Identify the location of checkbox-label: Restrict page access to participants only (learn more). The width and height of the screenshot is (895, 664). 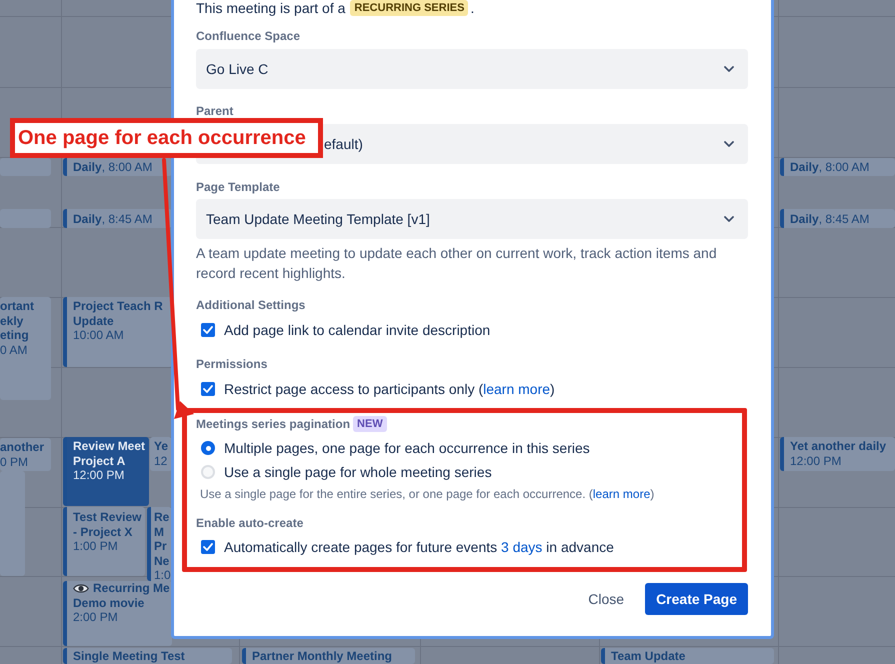
(389, 389).